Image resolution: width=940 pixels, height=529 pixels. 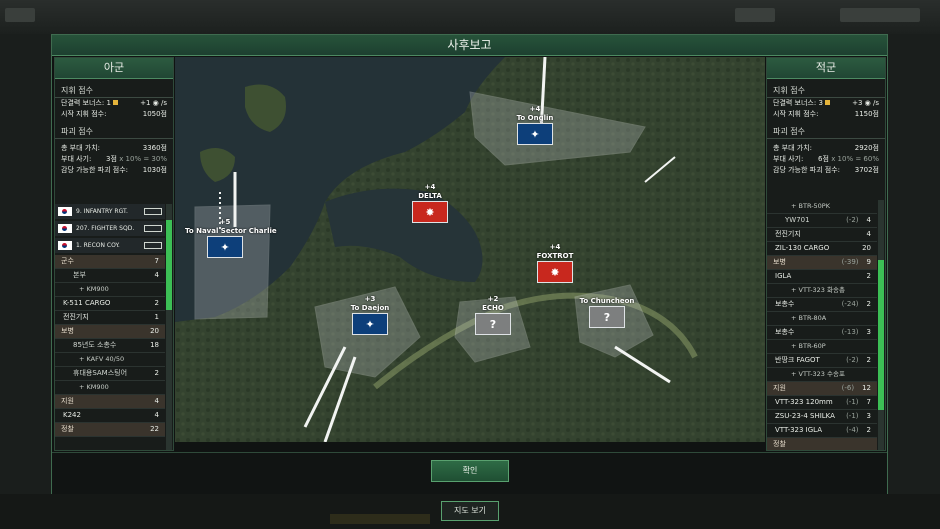 I want to click on enemy-header: 적군, so click(x=826, y=68).